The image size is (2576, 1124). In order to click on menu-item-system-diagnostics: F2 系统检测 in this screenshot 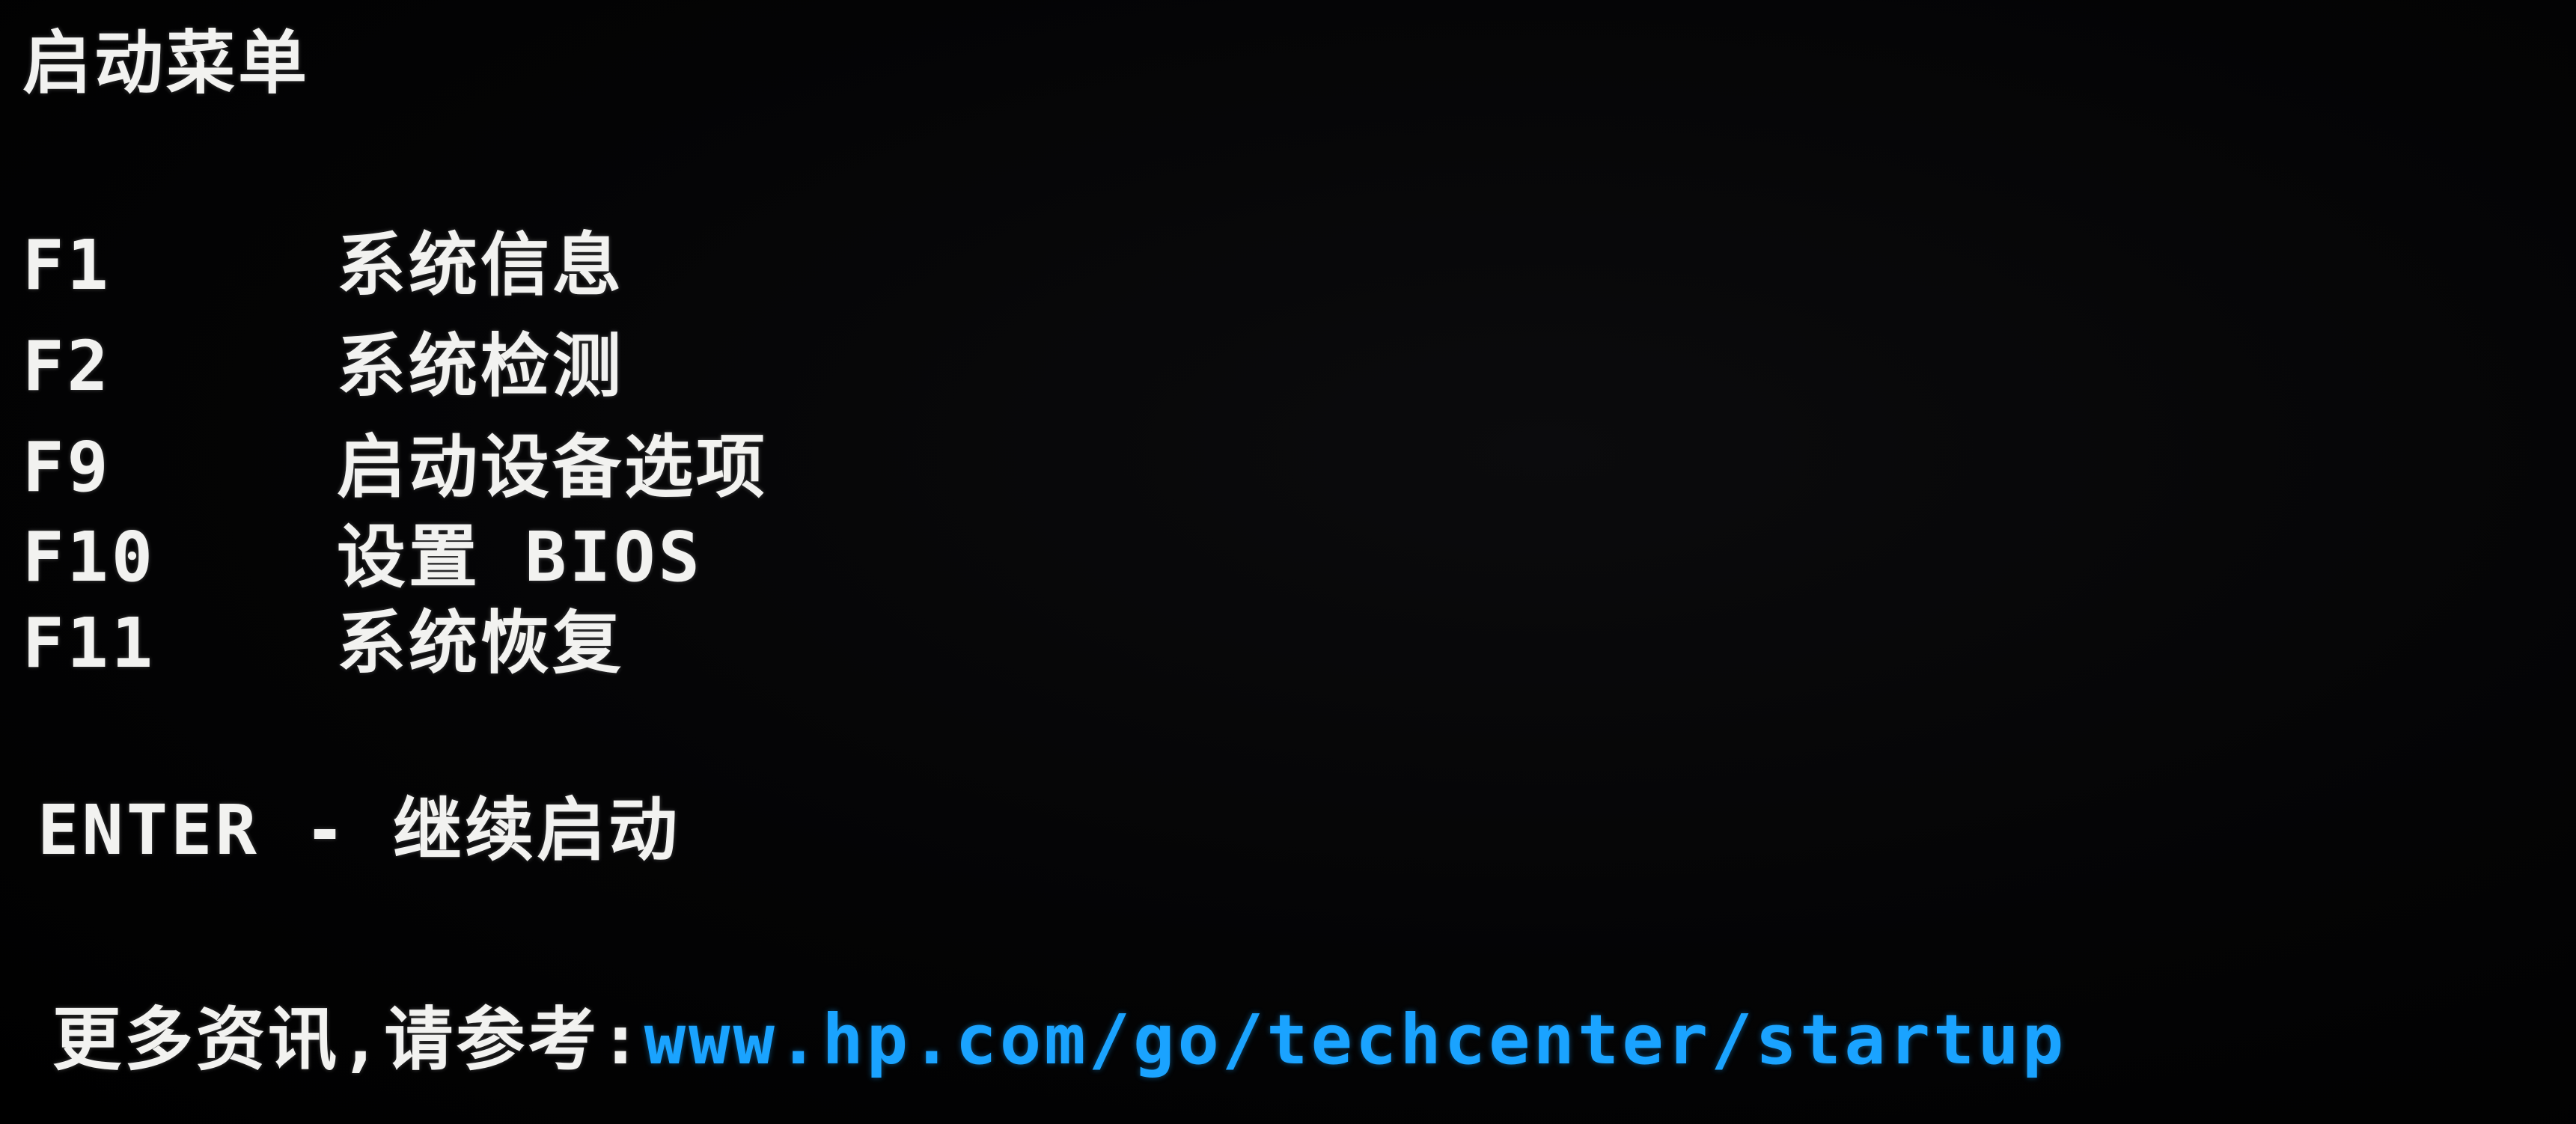, I will do `click(323, 367)`.